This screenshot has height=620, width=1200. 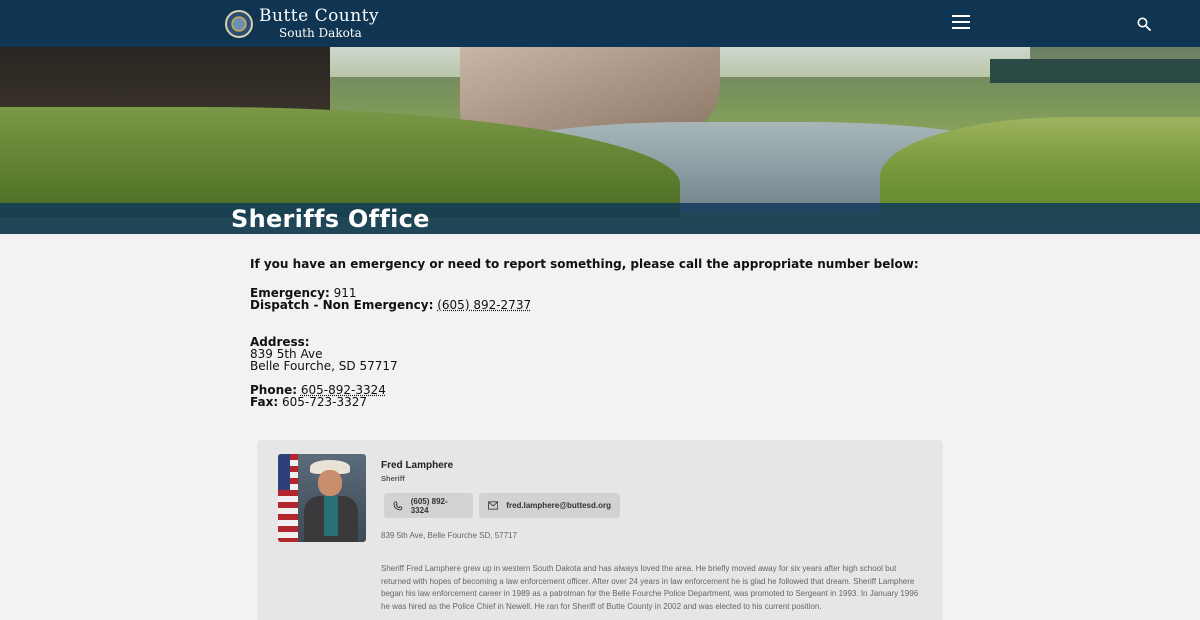 I want to click on staff-photo, so click(x=322, y=498).